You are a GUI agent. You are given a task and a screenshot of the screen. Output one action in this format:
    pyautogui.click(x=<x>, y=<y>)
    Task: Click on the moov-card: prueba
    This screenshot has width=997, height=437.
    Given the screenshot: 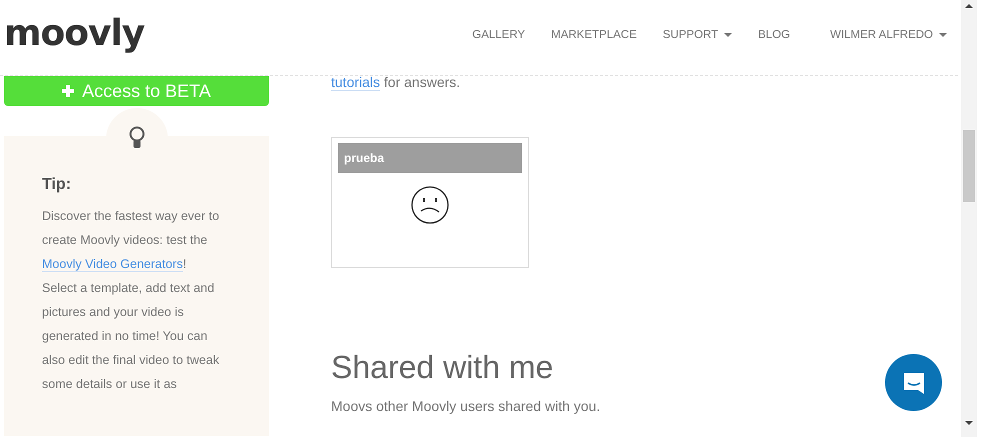 What is the action you would take?
    pyautogui.click(x=430, y=202)
    